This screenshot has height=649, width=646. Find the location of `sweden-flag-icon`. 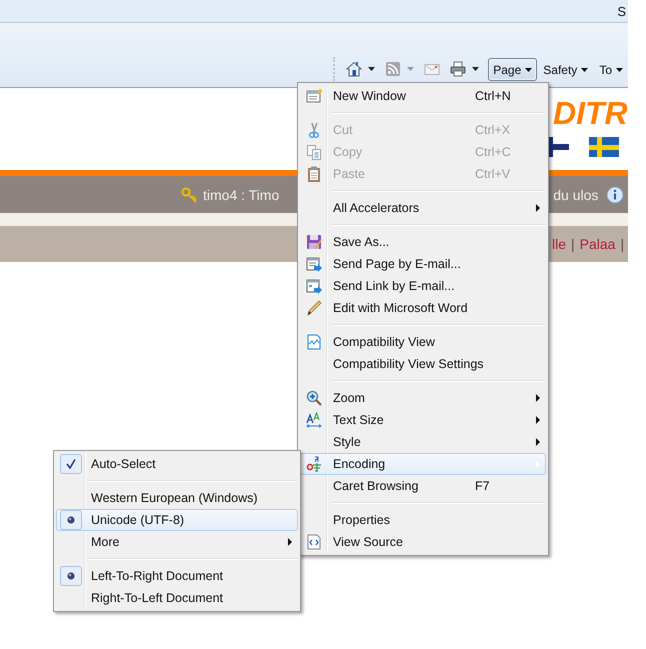

sweden-flag-icon is located at coordinates (604, 147).